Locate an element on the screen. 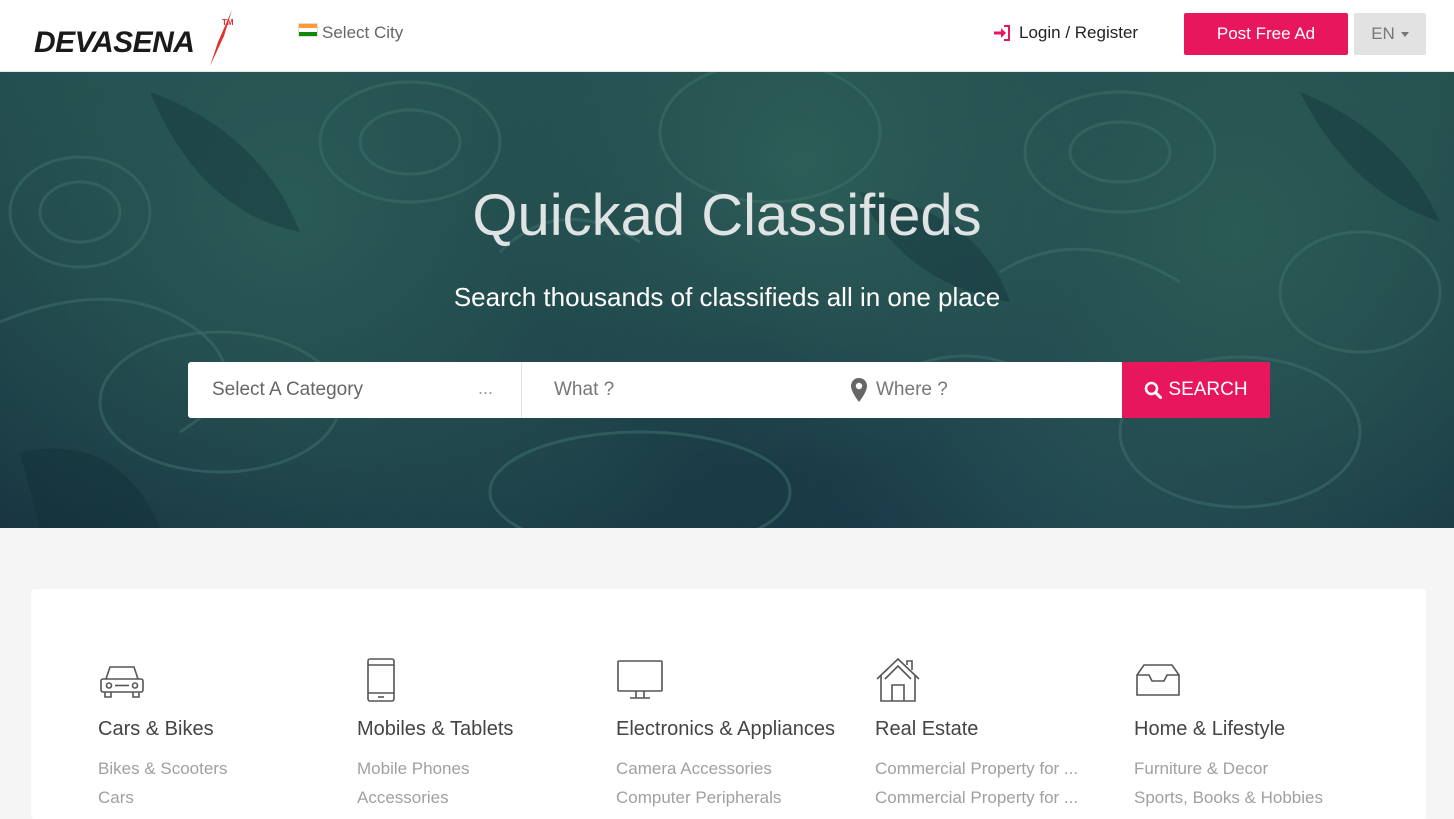  subcategory-link: Camera Accessories is located at coordinates (694, 769).